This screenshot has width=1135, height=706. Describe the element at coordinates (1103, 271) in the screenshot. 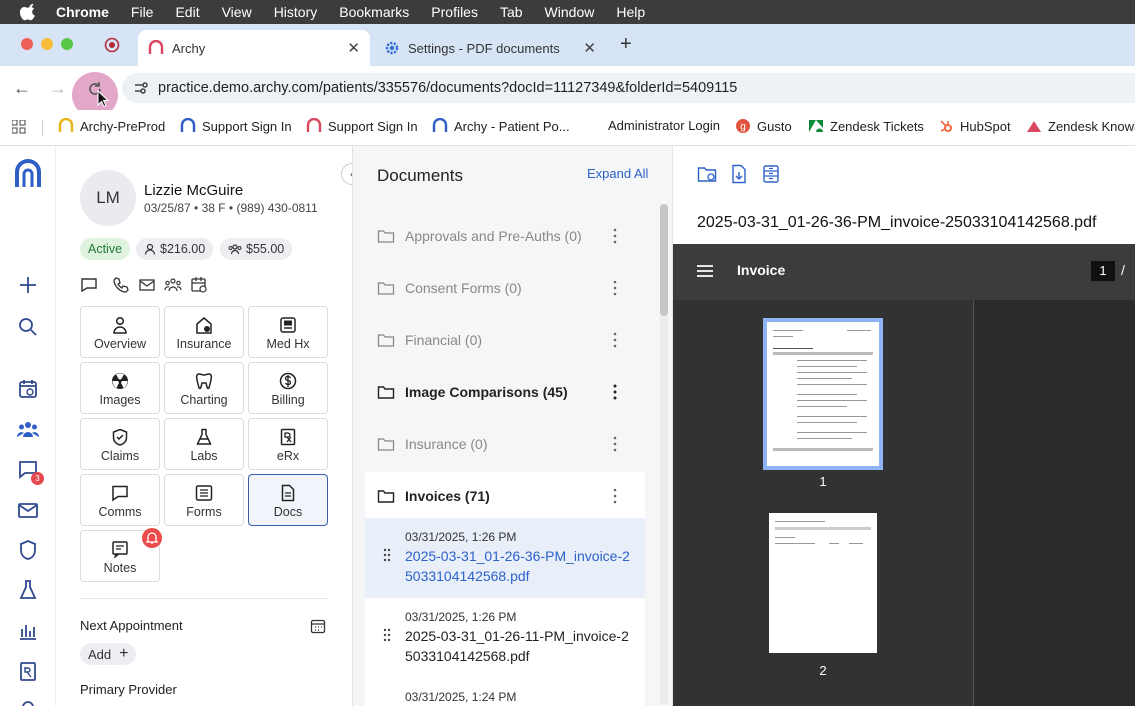

I see `page-number-input: 1` at that location.